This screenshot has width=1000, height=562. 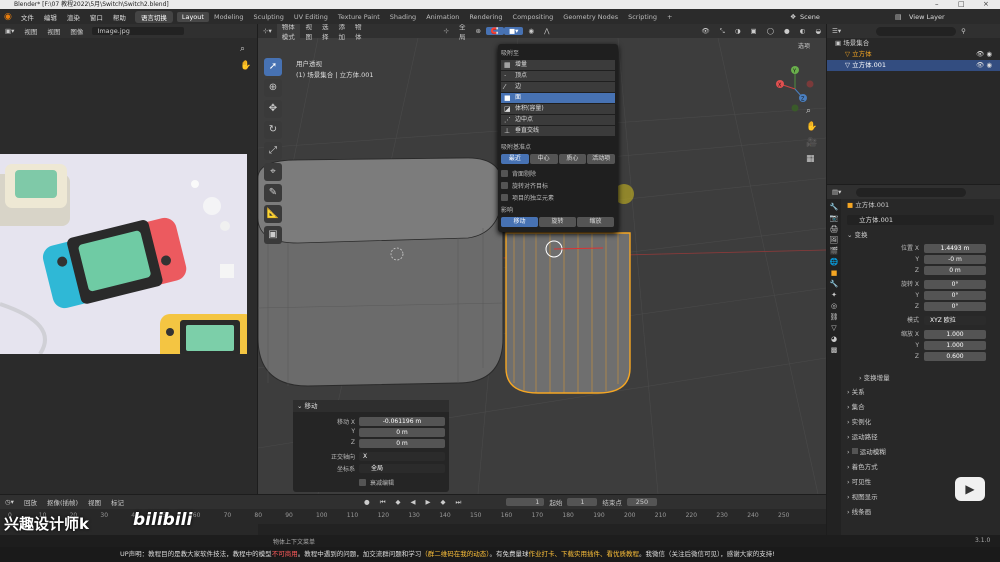 What do you see at coordinates (955, 270) in the screenshot?
I see `location-z-field: 0 m` at bounding box center [955, 270].